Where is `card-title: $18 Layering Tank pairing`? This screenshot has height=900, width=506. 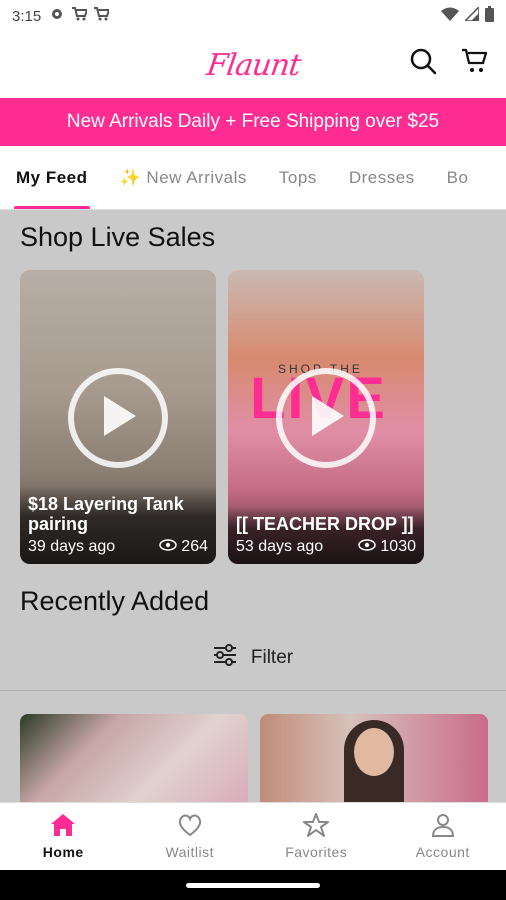 card-title: $18 Layering Tank pairing is located at coordinates (106, 514).